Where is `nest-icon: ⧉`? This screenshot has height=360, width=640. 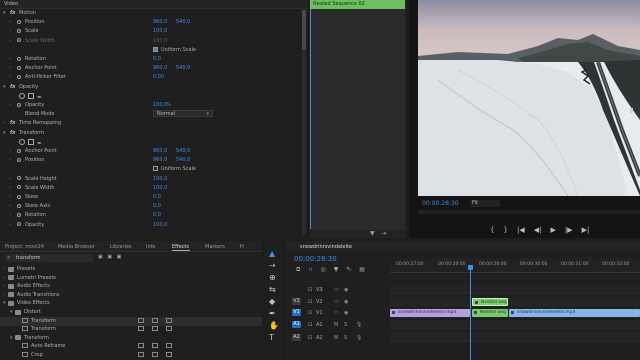
nest-icon: ⧉ is located at coordinates (298, 269).